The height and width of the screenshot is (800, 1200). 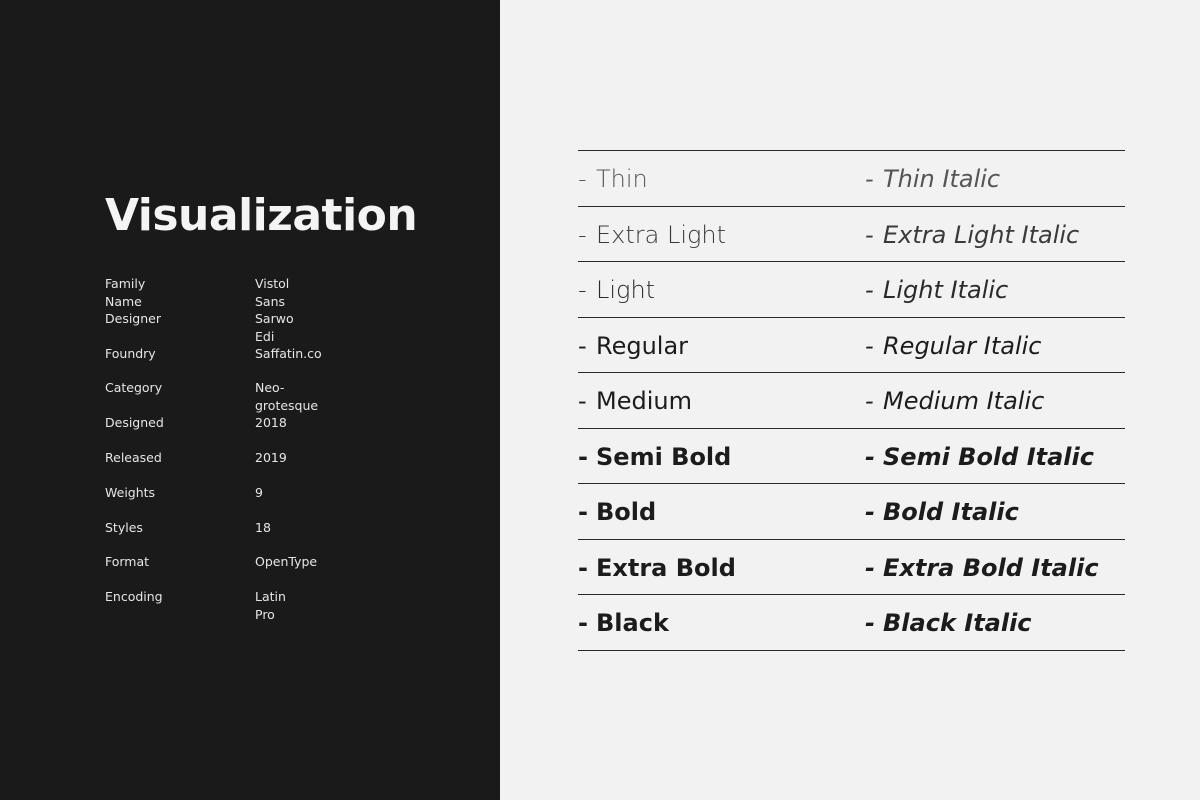 What do you see at coordinates (936, 289) in the screenshot?
I see `weight-italic: - Light Italic` at bounding box center [936, 289].